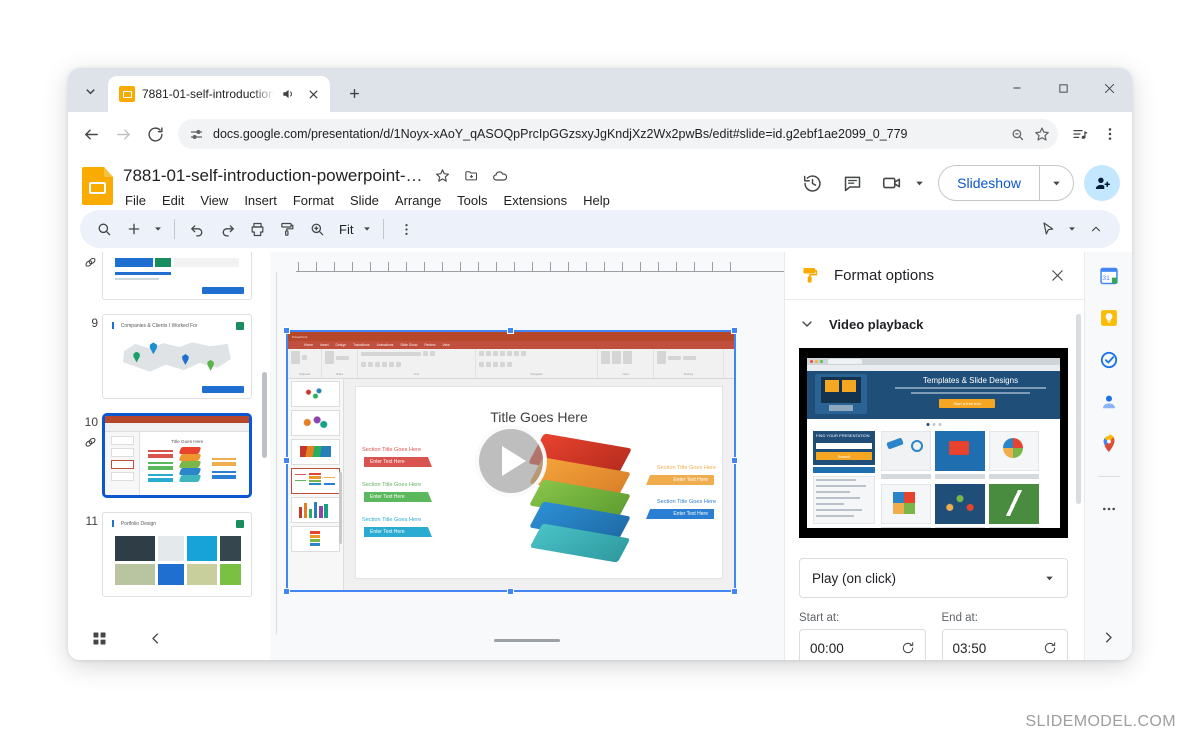 The image size is (1200, 743). Describe the element at coordinates (169, 455) in the screenshot. I see `slide-thumbnail-10: 10 Title Goes Here` at that location.